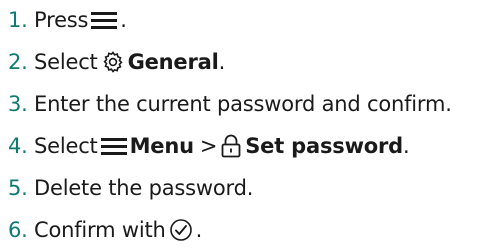 Image resolution: width=500 pixels, height=251 pixels. What do you see at coordinates (18, 230) in the screenshot?
I see `step-number: 6.` at bounding box center [18, 230].